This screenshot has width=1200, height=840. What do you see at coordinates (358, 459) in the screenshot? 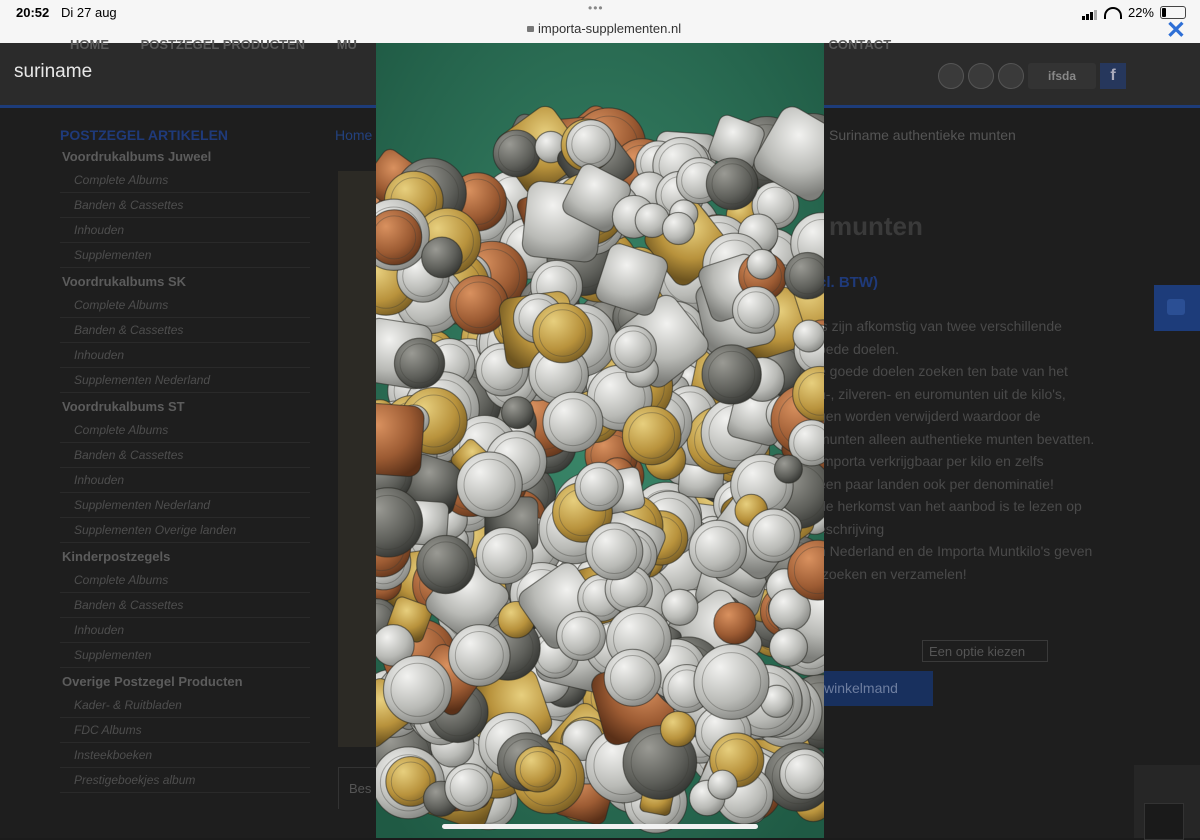
I see `product-image` at bounding box center [358, 459].